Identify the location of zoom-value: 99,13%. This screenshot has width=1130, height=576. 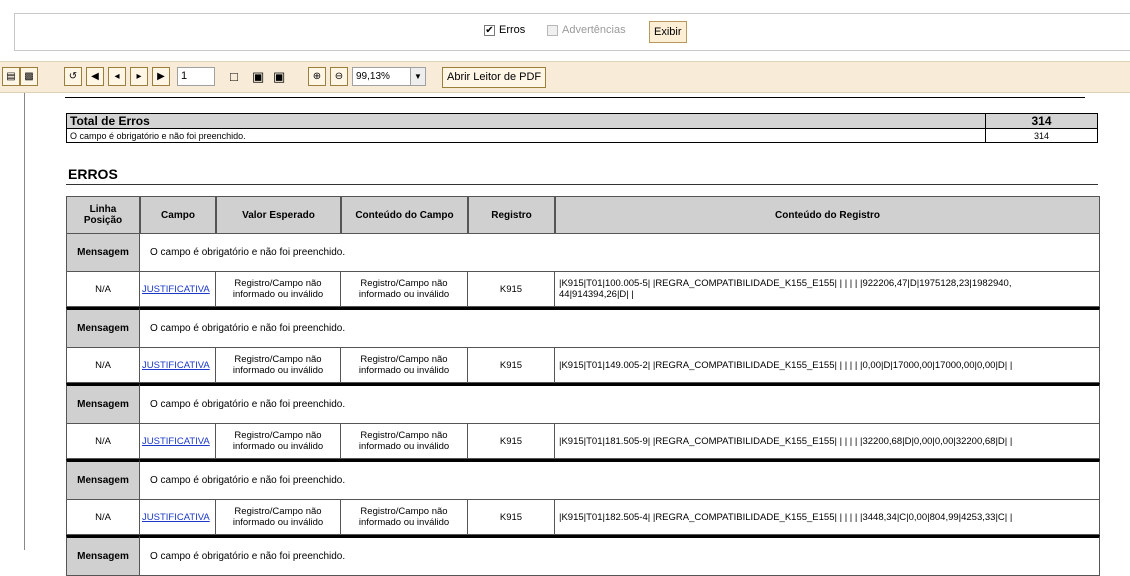
(373, 76).